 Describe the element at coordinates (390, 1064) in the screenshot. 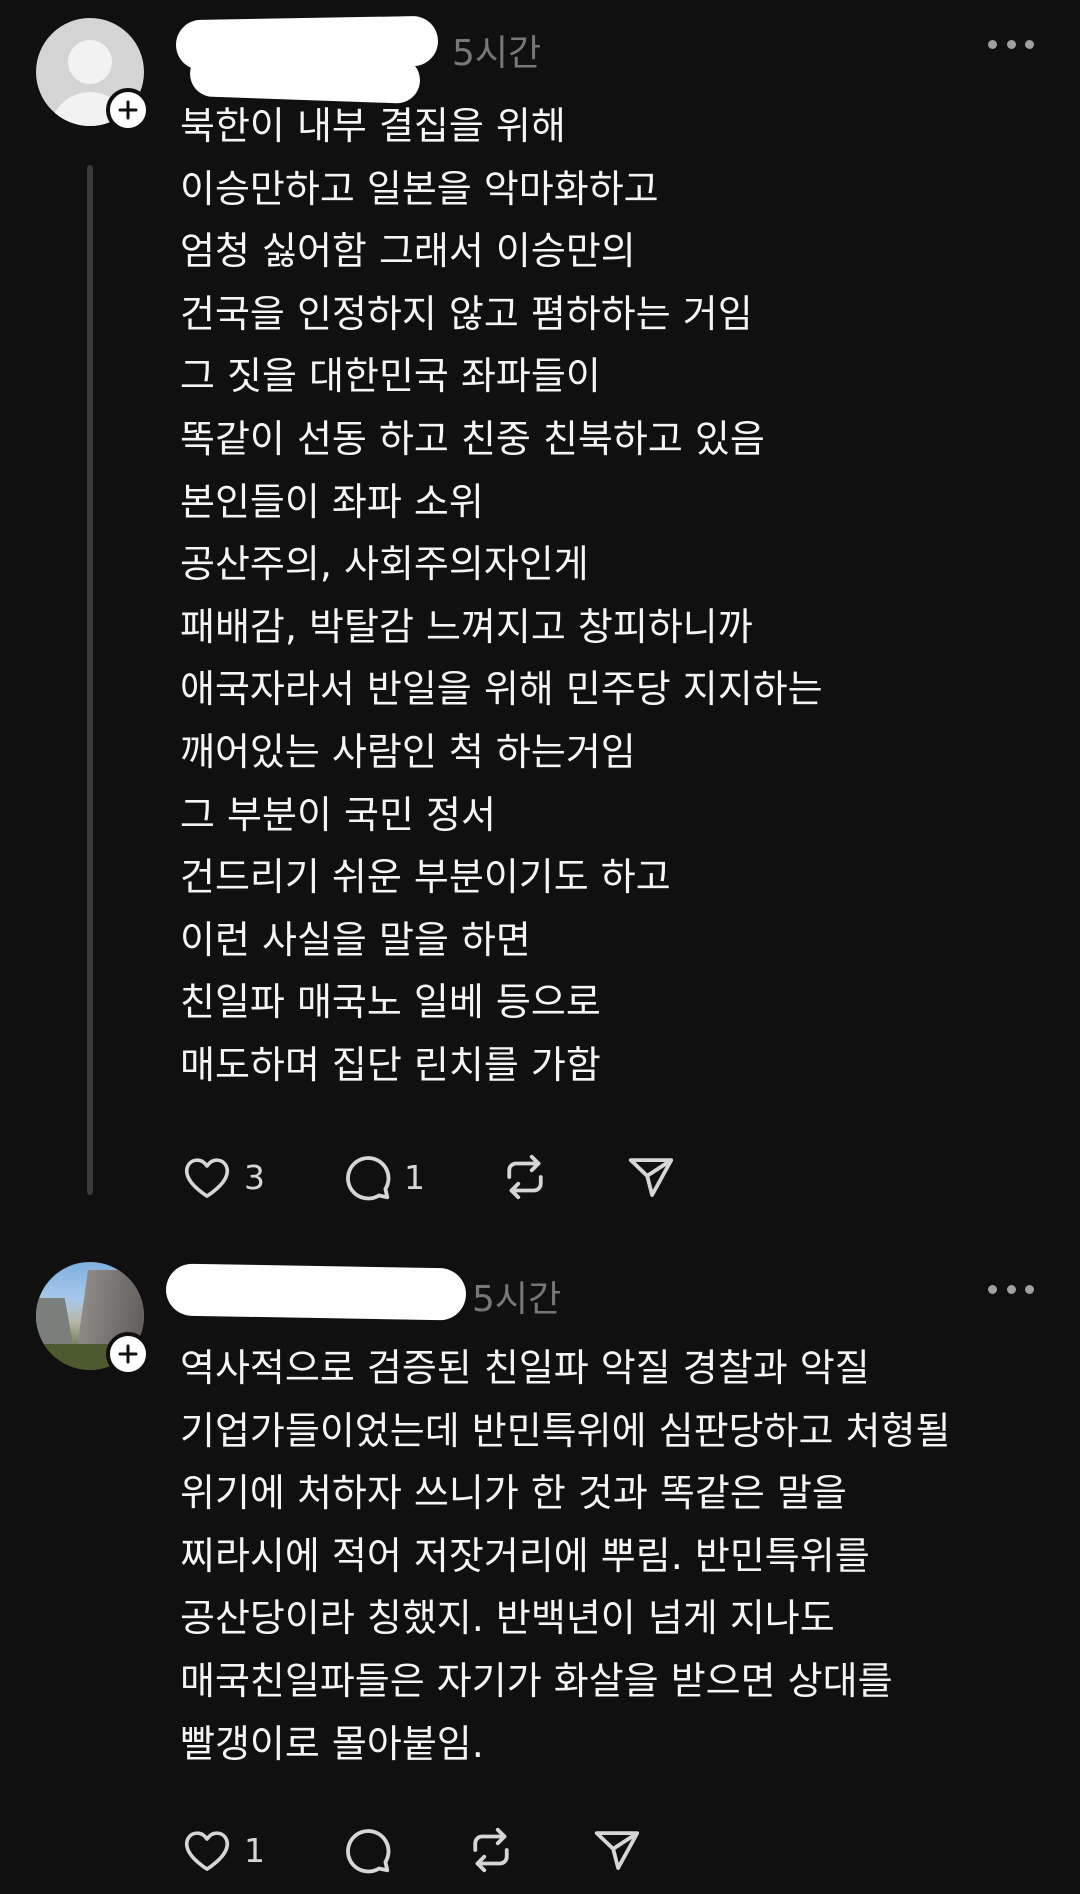

I see `post-text-line: 매도하며 집단 린치를 가함` at that location.